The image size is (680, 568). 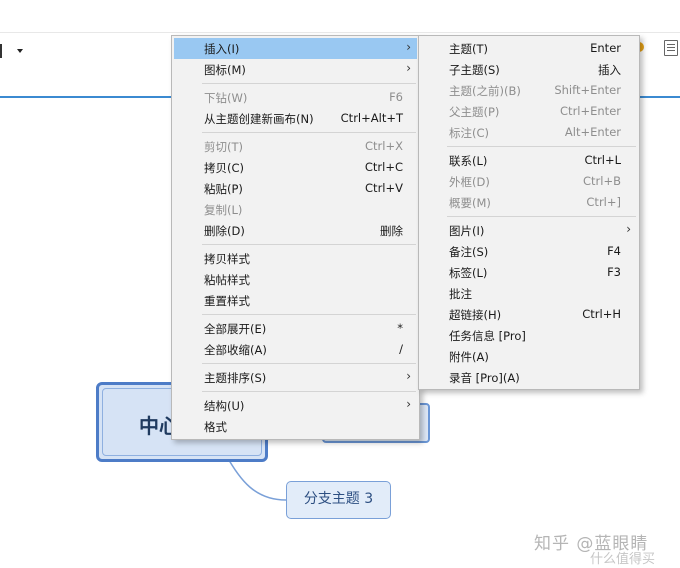 I want to click on menu-item-collapse-all: 全部收缩(A) /, so click(x=295, y=349).